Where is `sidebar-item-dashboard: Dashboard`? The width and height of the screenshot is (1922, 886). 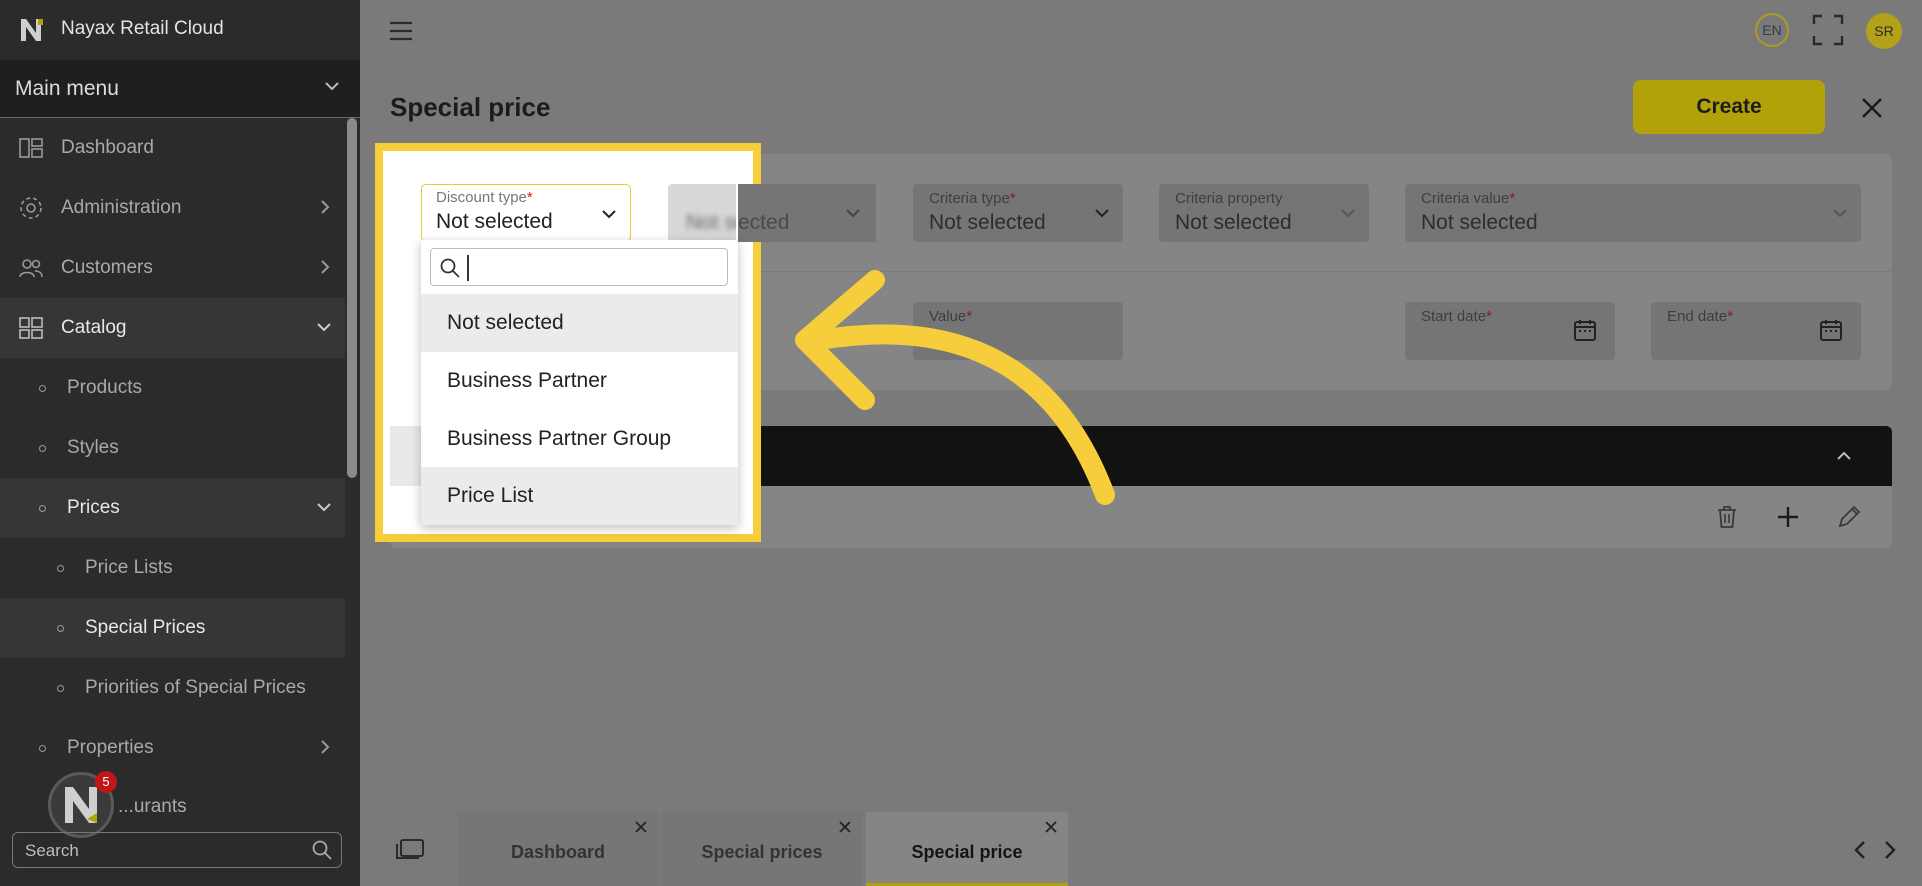 sidebar-item-dashboard: Dashboard is located at coordinates (172, 148).